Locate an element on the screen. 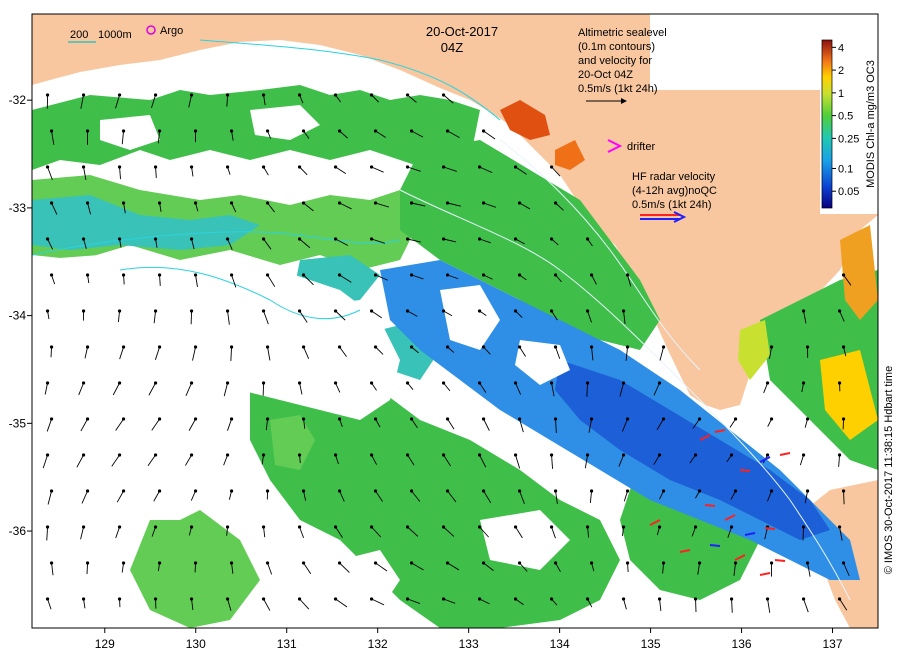 The height and width of the screenshot is (660, 900). y-tick-label: -33 is located at coordinates (18, 208).